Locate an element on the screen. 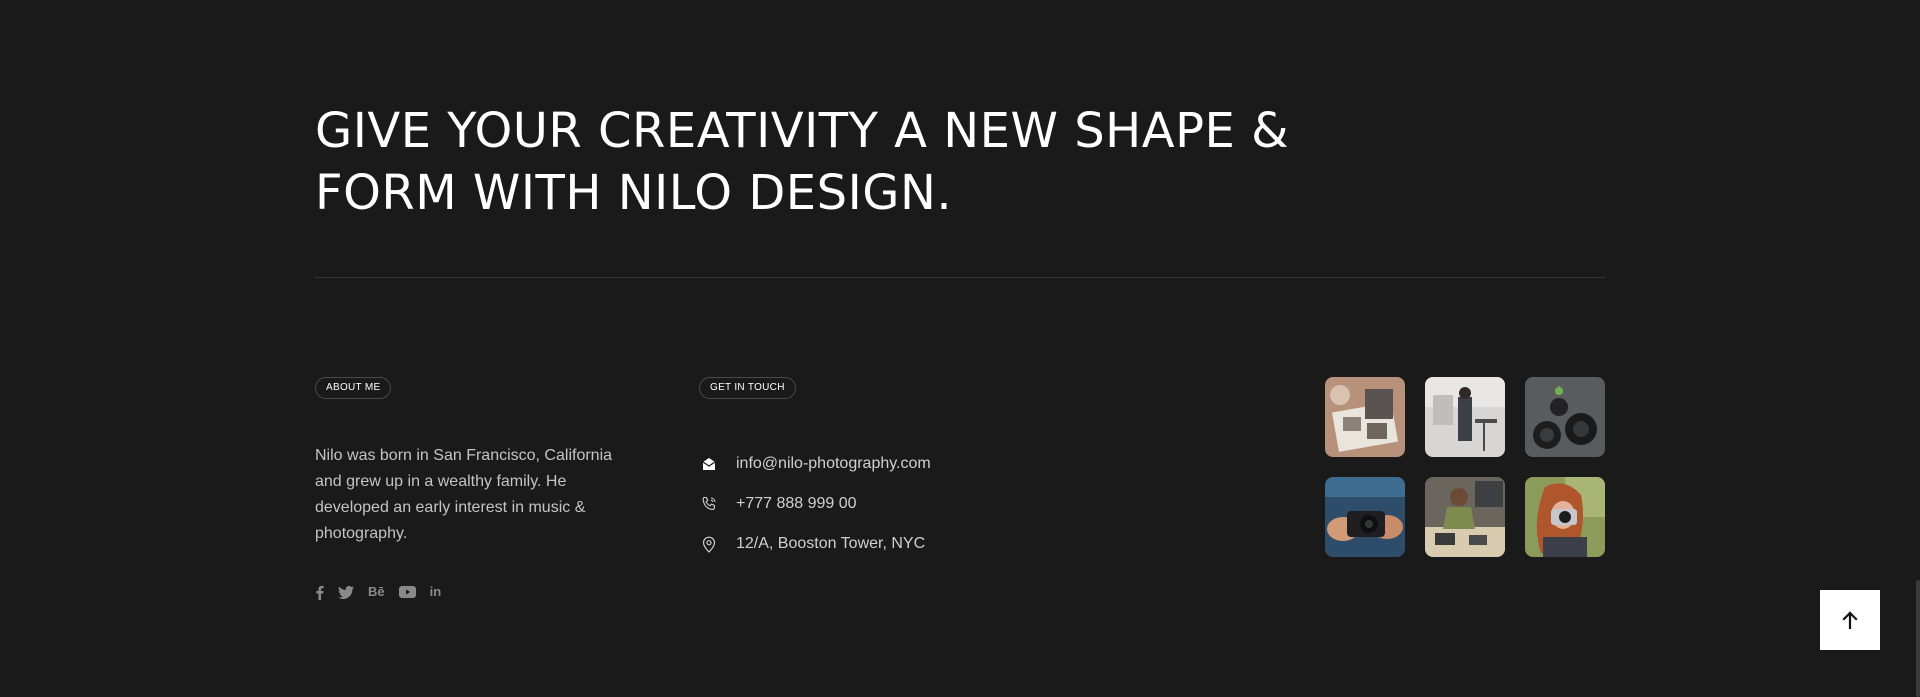  contact-email-row: info@nilo-photography.com is located at coordinates (815, 464).